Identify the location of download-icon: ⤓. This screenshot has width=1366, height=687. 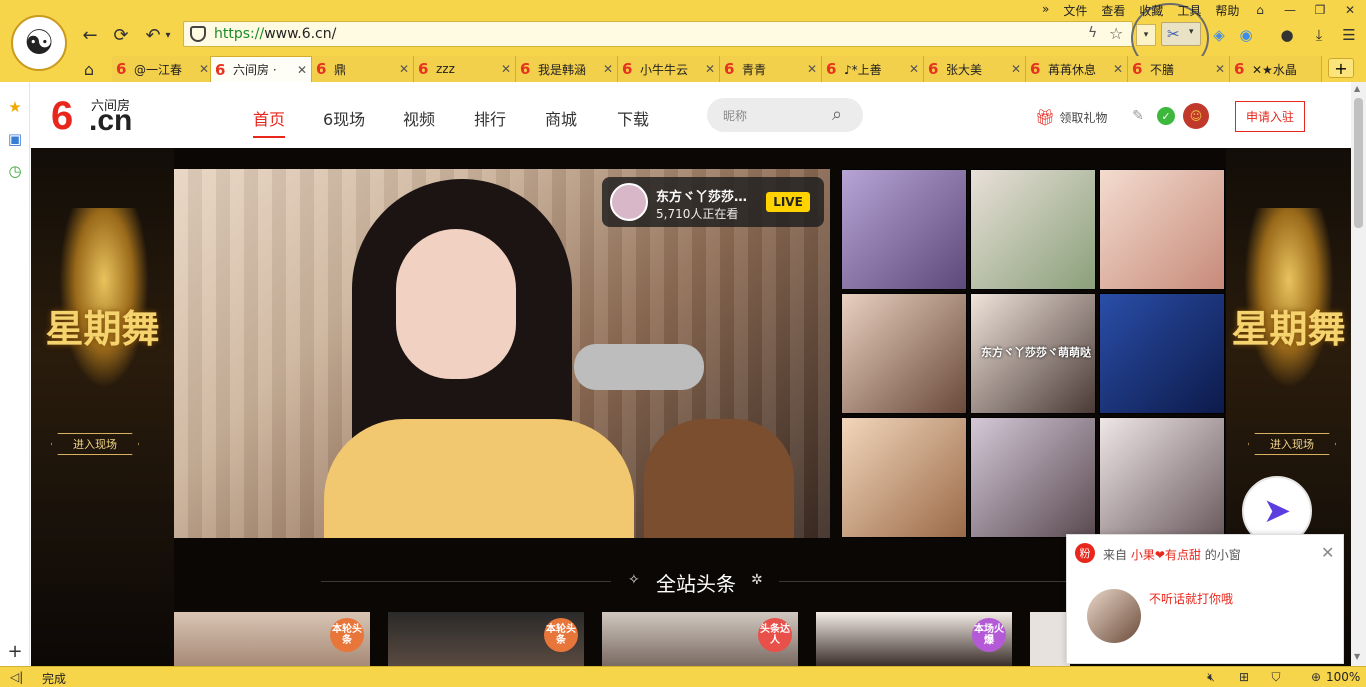
(1319, 35).